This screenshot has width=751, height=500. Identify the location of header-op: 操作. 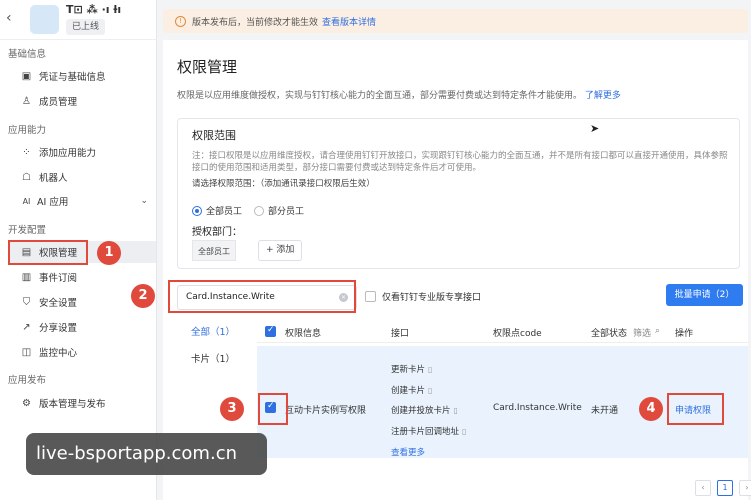
(684, 334).